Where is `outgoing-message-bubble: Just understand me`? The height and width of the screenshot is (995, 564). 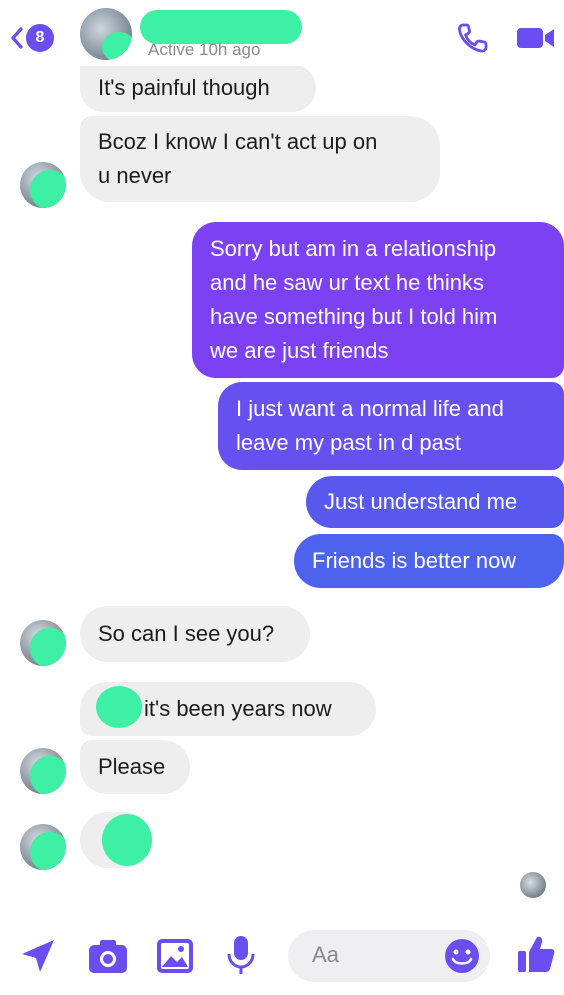 outgoing-message-bubble: Just understand me is located at coordinates (435, 502).